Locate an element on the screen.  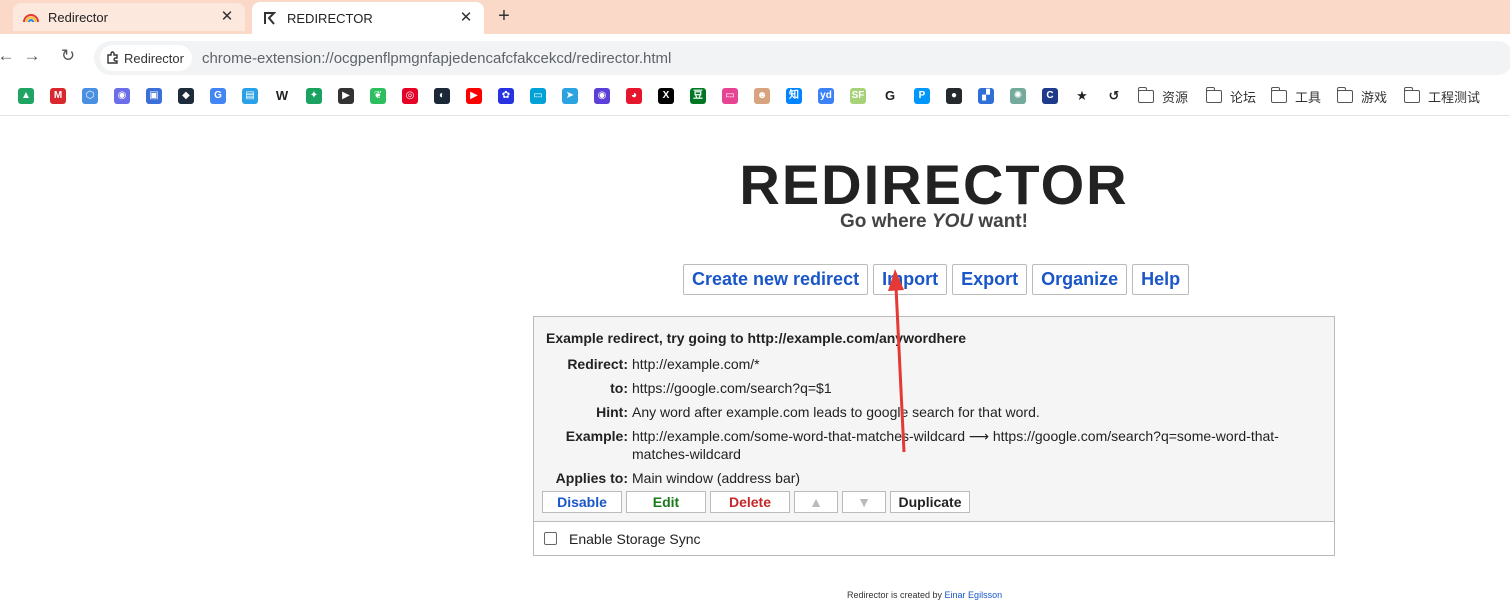
extension-chip: Redirector is located at coordinates (146, 58).